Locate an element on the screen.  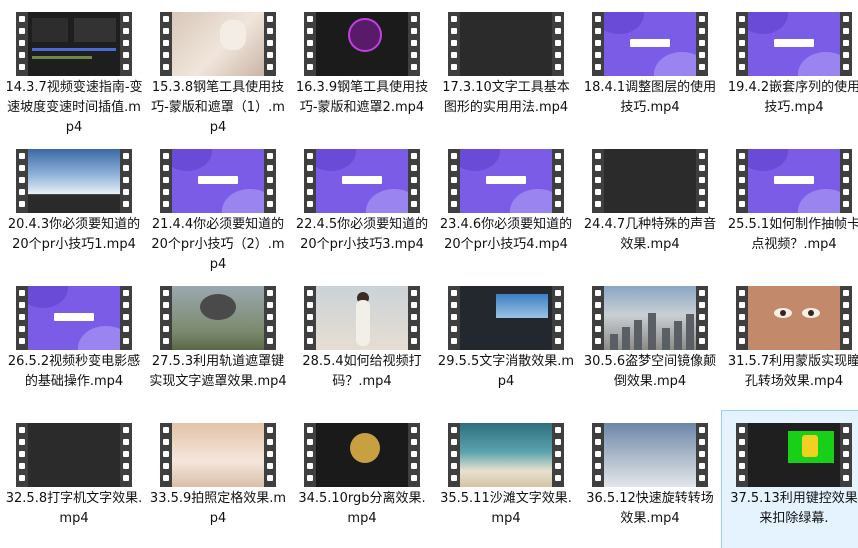
file-item: 30.5.6盗梦空间镜像颠倒效果.mp4 is located at coordinates (650, 342).